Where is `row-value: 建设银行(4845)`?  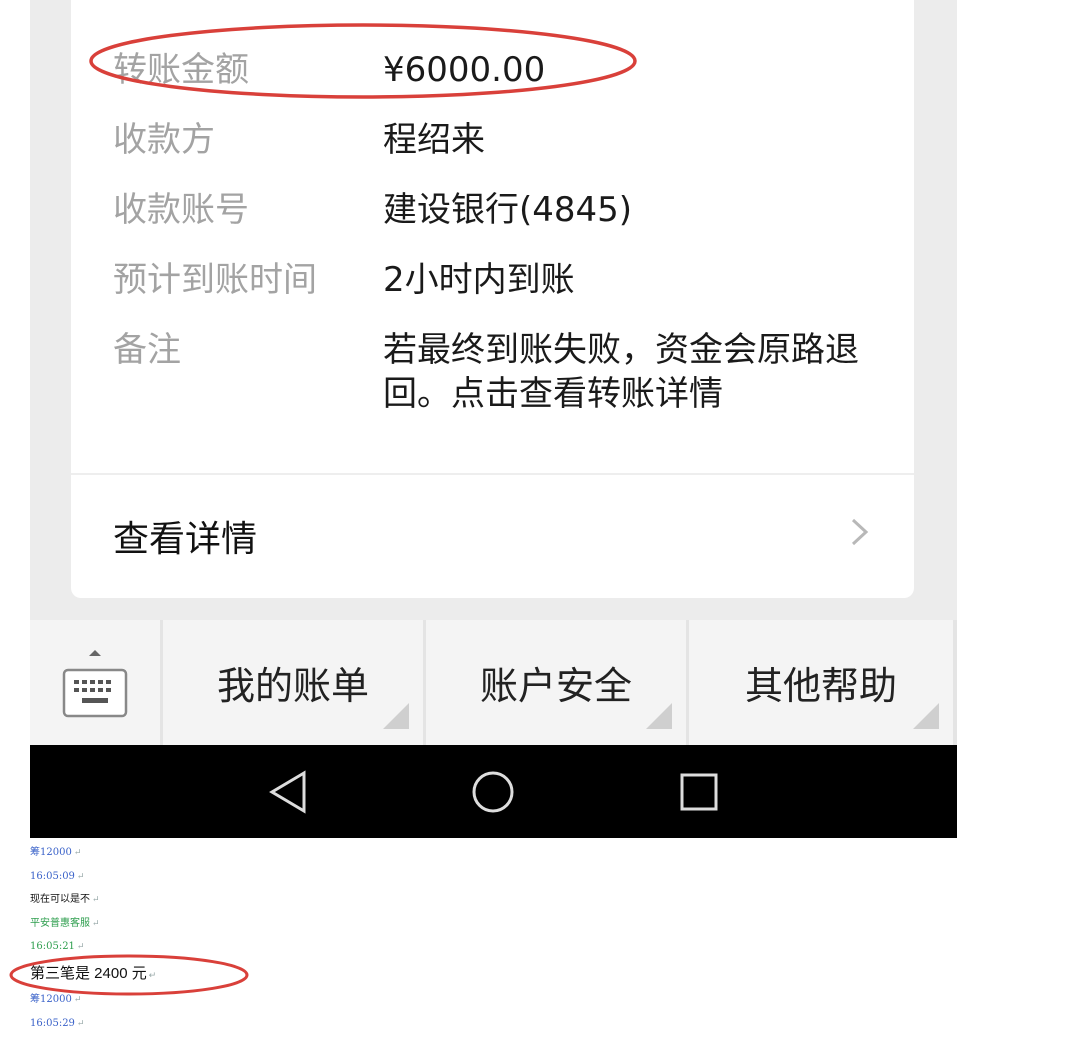
row-value: 建设银行(4845) is located at coordinates (508, 210).